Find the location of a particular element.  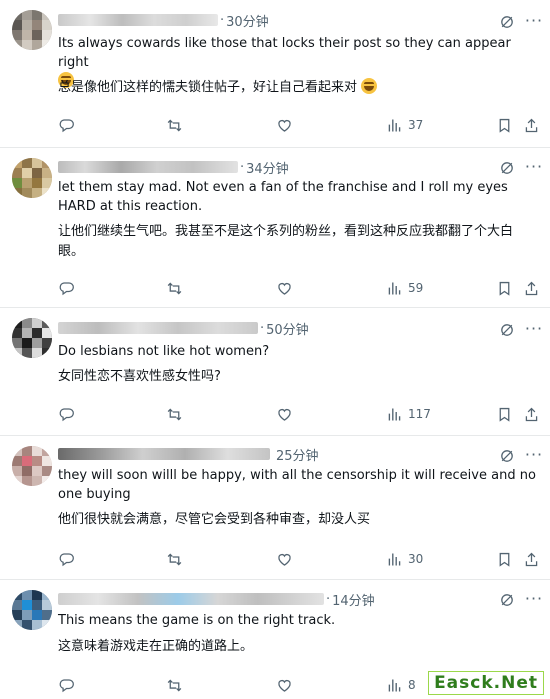

post-header: · 14分钟 is located at coordinates (216, 599).